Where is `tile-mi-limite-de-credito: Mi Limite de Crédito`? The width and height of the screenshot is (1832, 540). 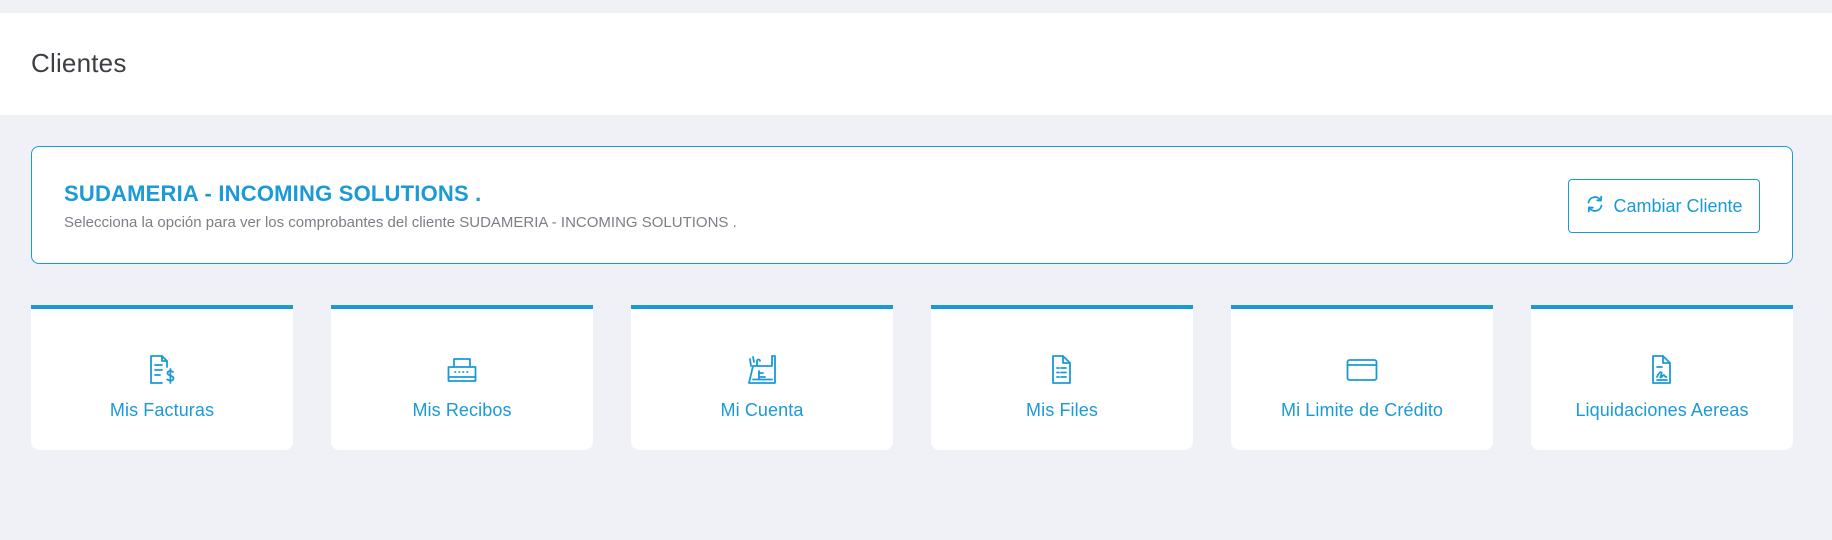 tile-mi-limite-de-credito: Mi Limite de Crédito is located at coordinates (1362, 377).